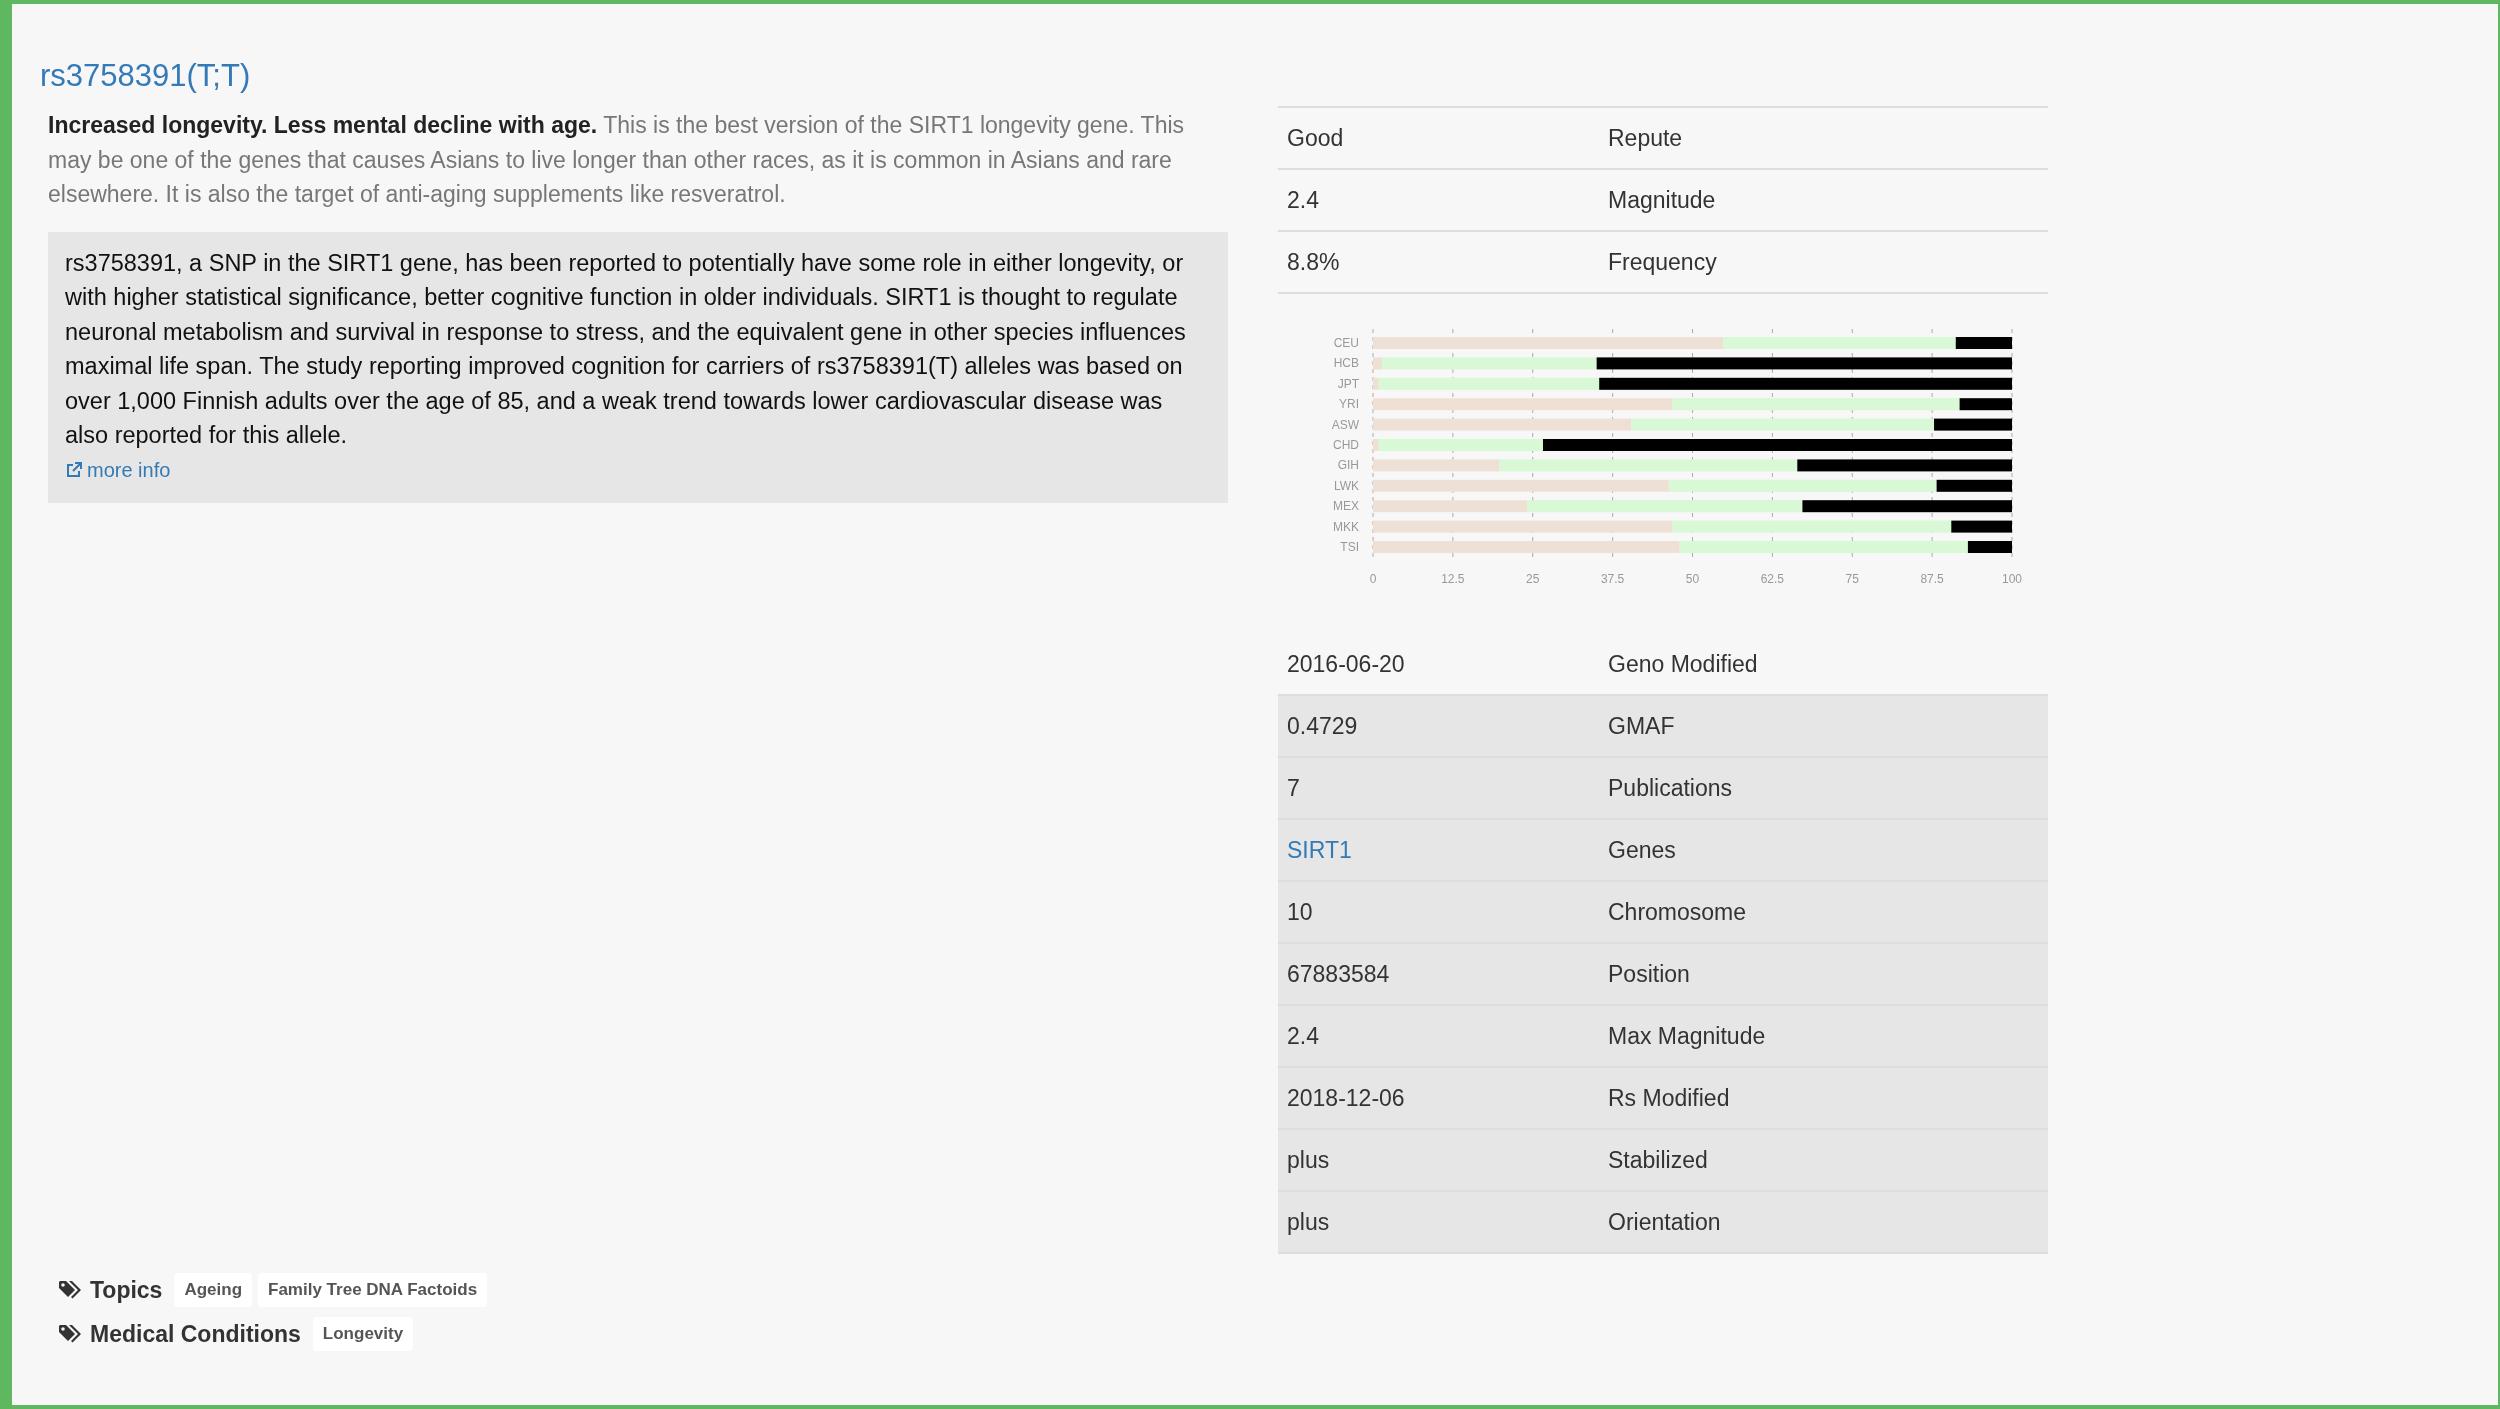  What do you see at coordinates (1338, 973) in the screenshot?
I see `value-cell: 67883584` at bounding box center [1338, 973].